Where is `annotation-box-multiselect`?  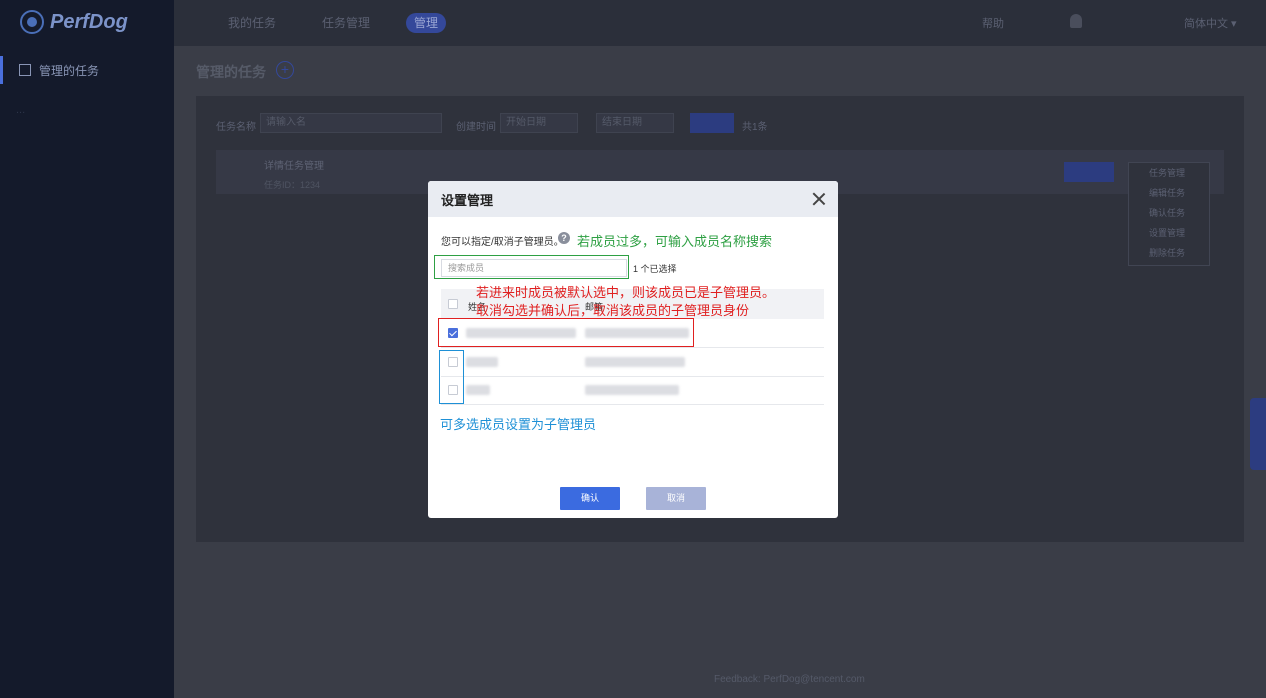
annotation-box-multiselect is located at coordinates (451, 377).